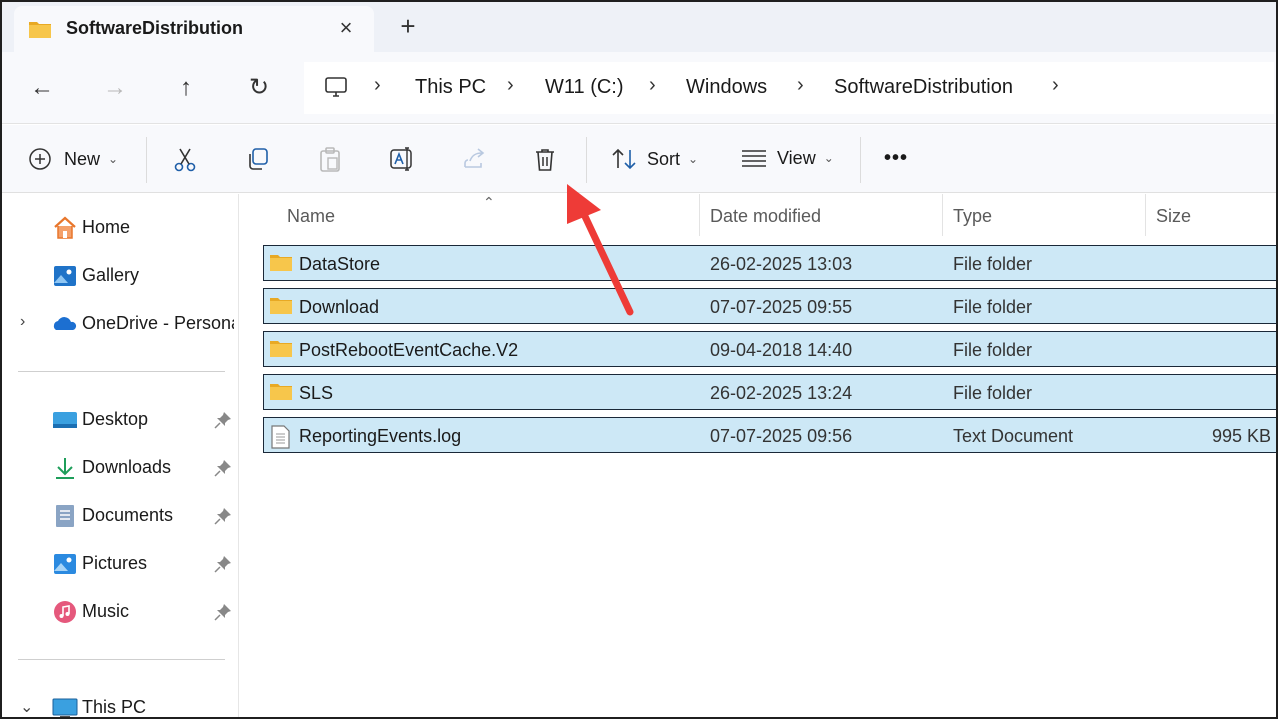 Image resolution: width=1278 pixels, height=719 pixels. Describe the element at coordinates (259, 88) in the screenshot. I see `refresh-button: ↻` at that location.